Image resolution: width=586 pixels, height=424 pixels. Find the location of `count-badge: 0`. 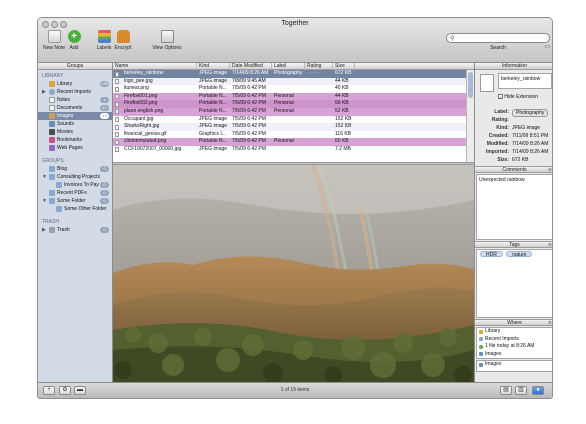

count-badge: 0 is located at coordinates (104, 193).